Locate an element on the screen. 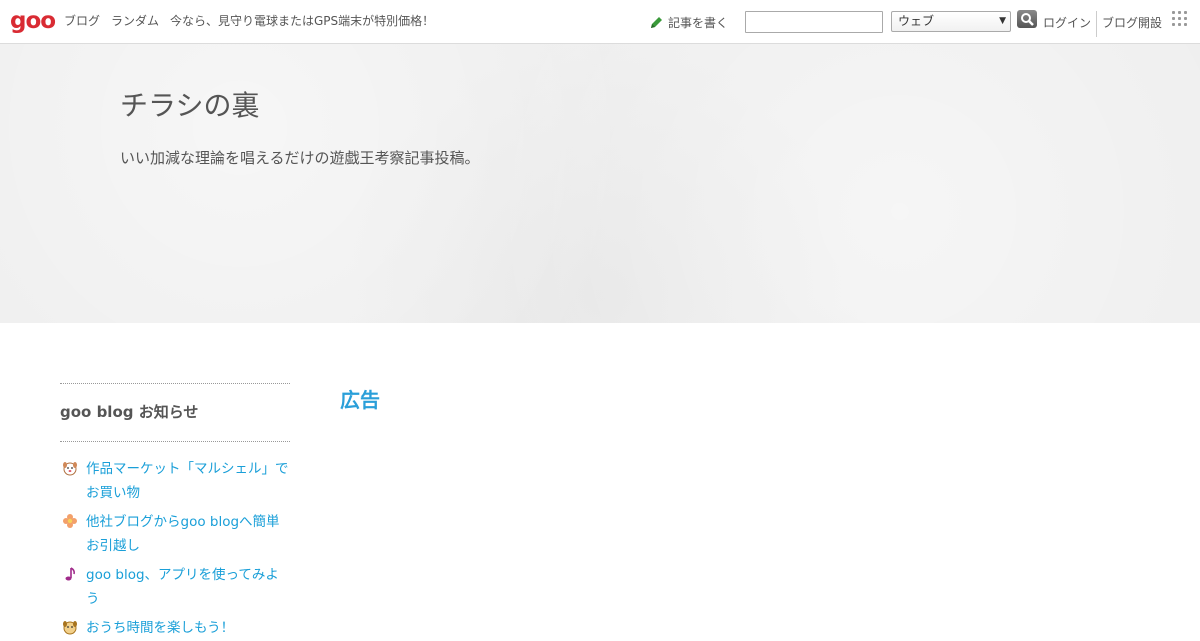 The width and height of the screenshot is (1200, 641). ad-heading: 広告 is located at coordinates (360, 400).